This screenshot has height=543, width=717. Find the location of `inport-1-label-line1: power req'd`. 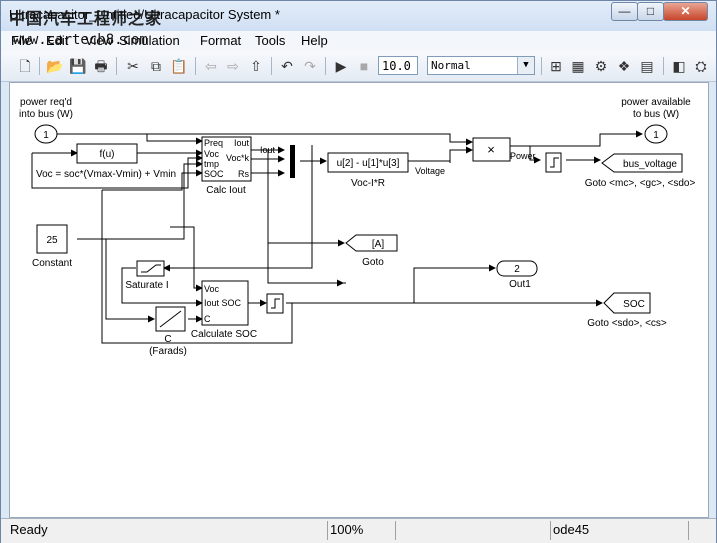

inport-1-label-line1: power req'd is located at coordinates (46, 102).